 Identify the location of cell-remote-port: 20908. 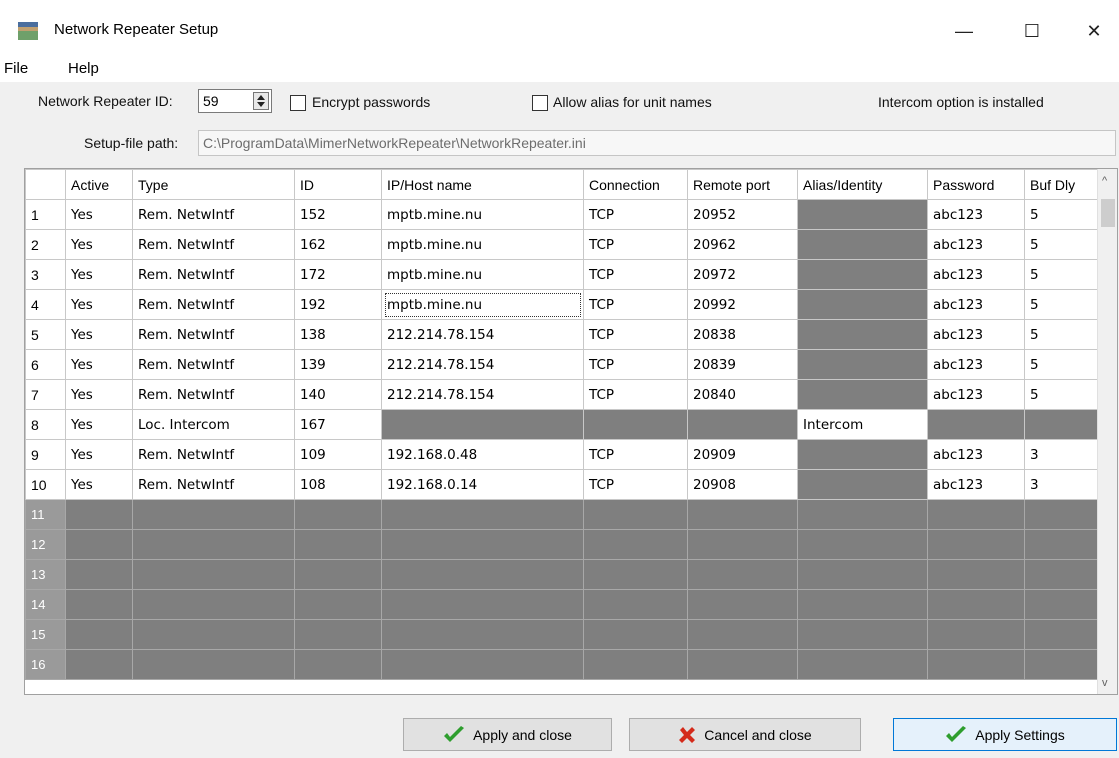
(742, 484).